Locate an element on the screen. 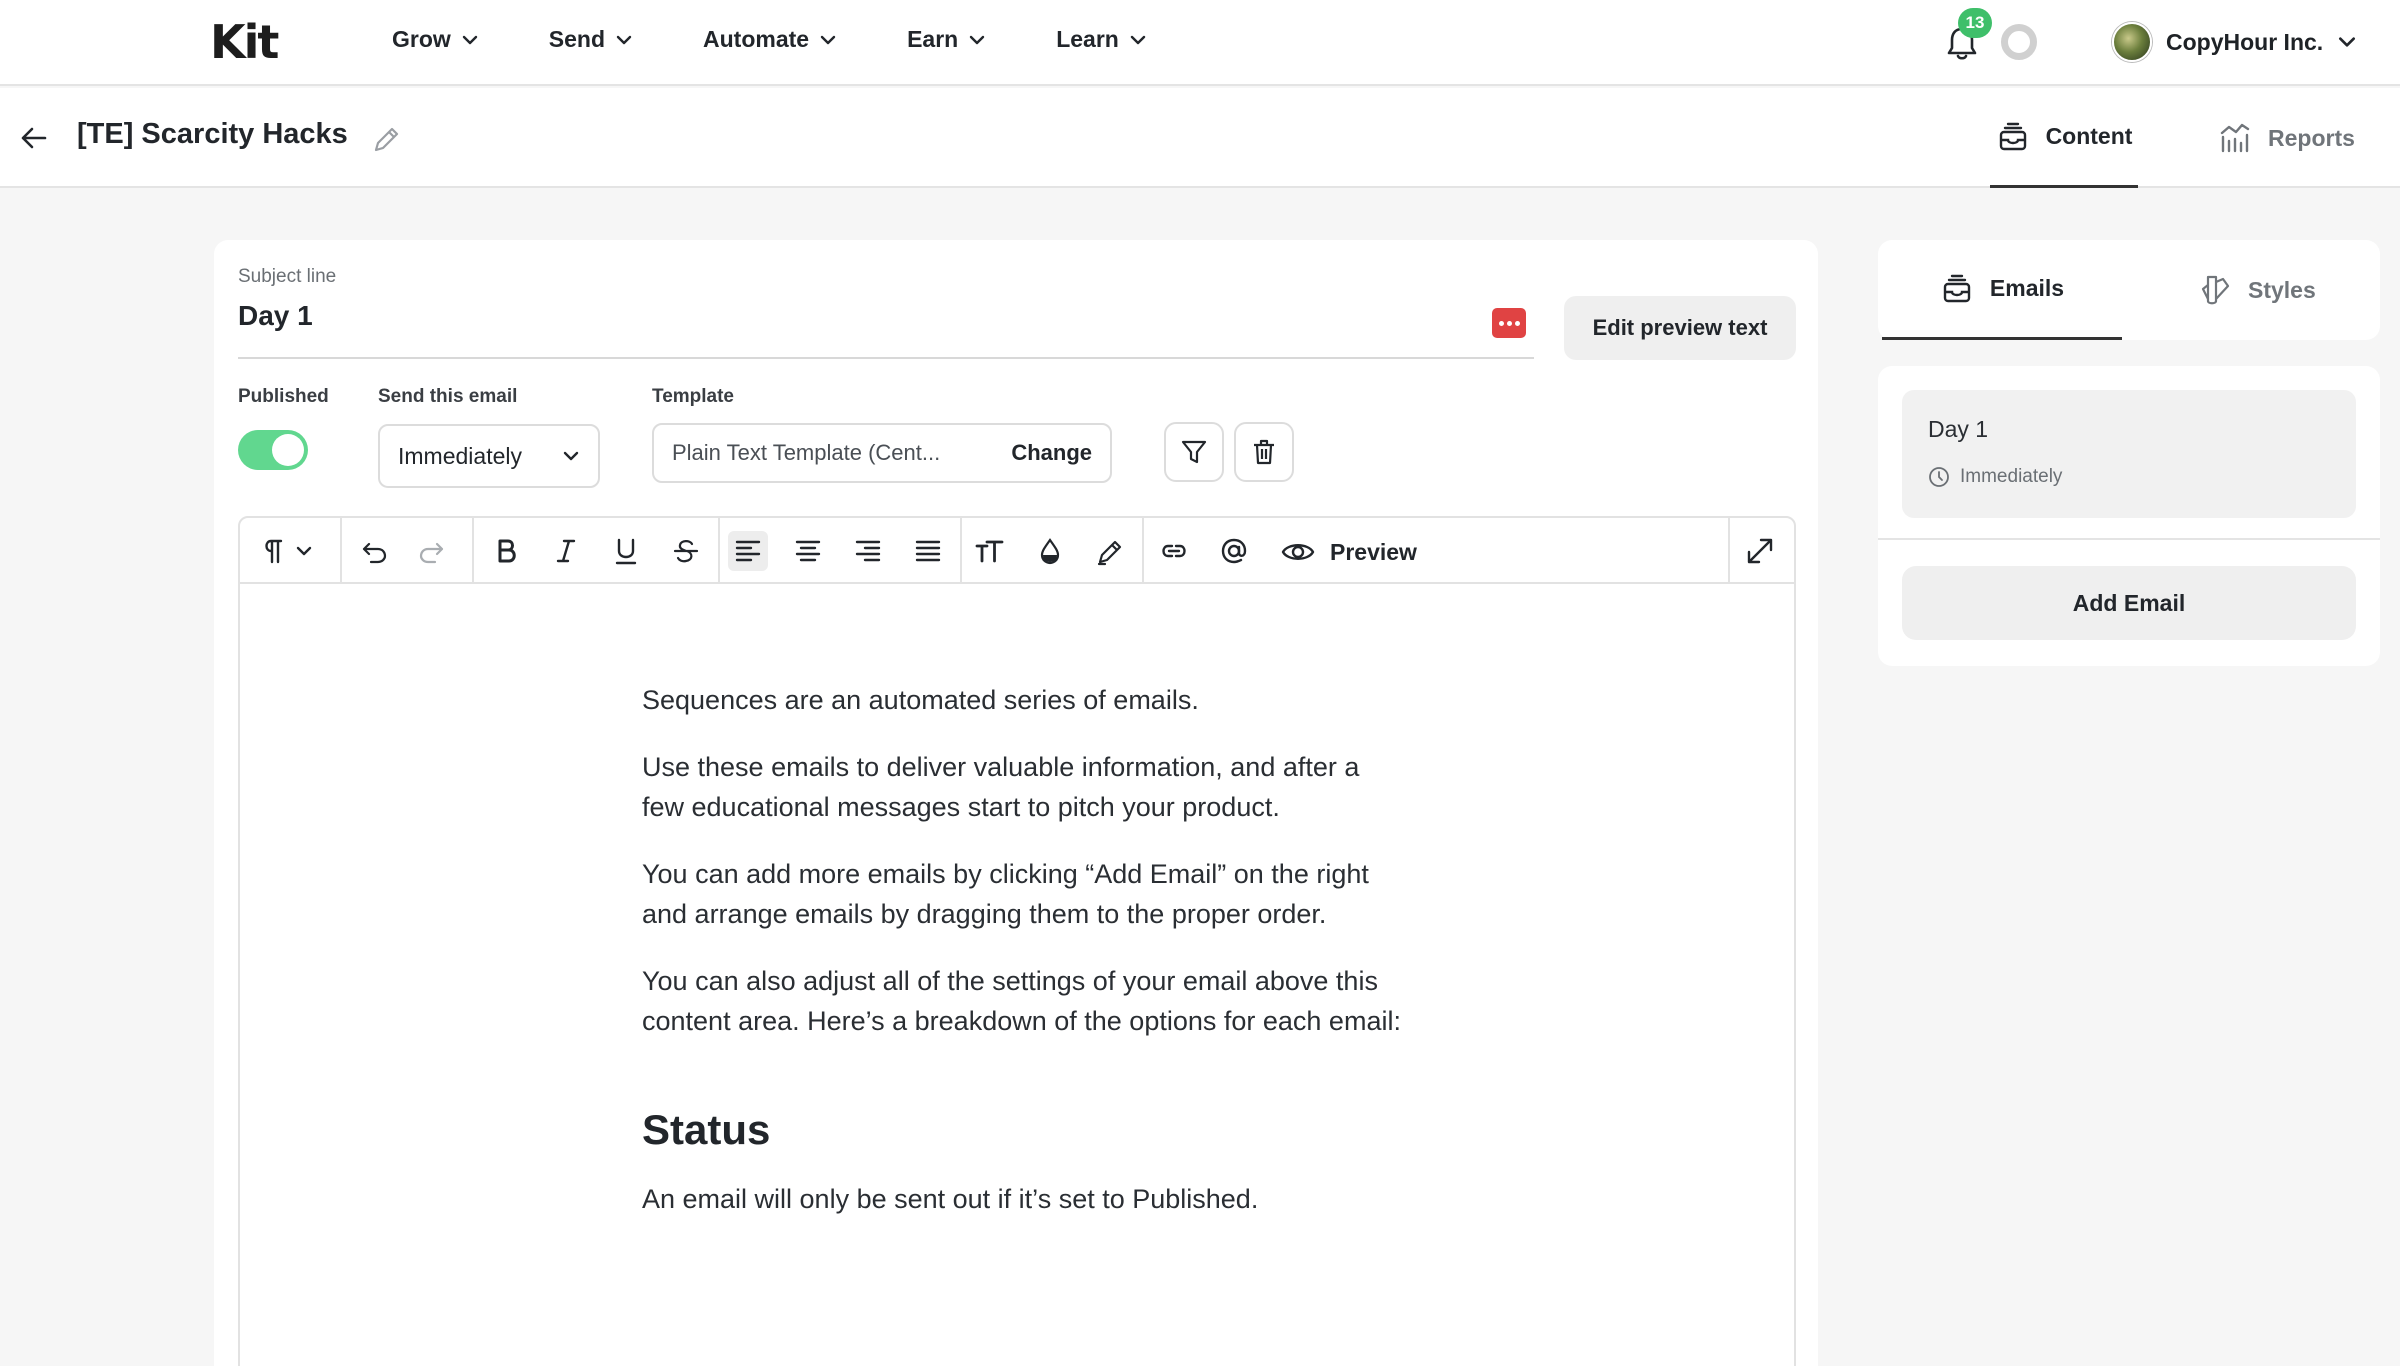 The height and width of the screenshot is (1366, 2400). change-template-button: Change is located at coordinates (1051, 453).